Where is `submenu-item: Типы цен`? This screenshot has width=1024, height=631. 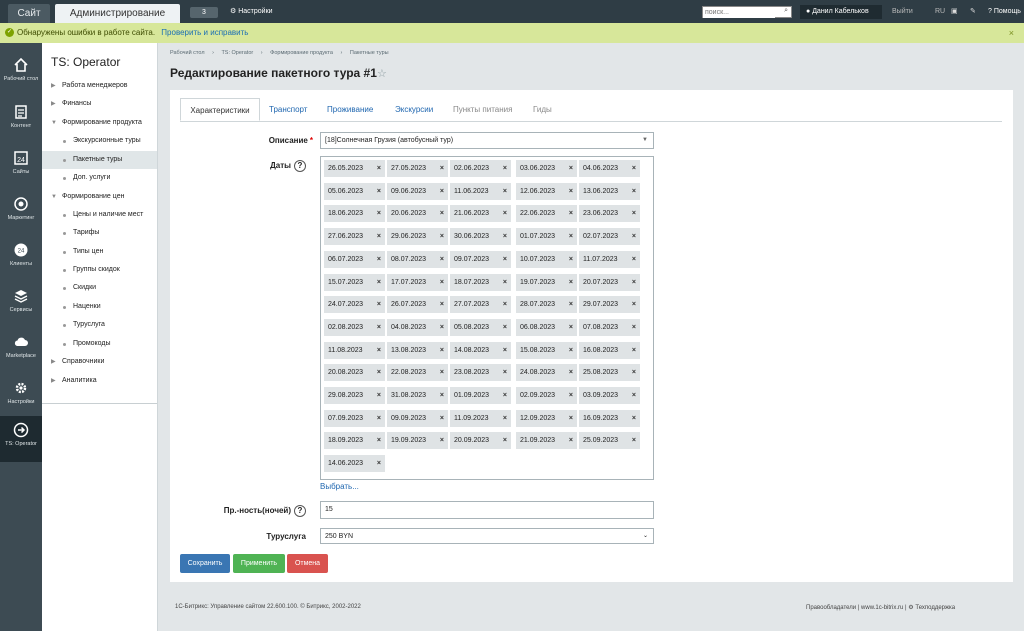
submenu-item: Типы цен is located at coordinates (99, 252).